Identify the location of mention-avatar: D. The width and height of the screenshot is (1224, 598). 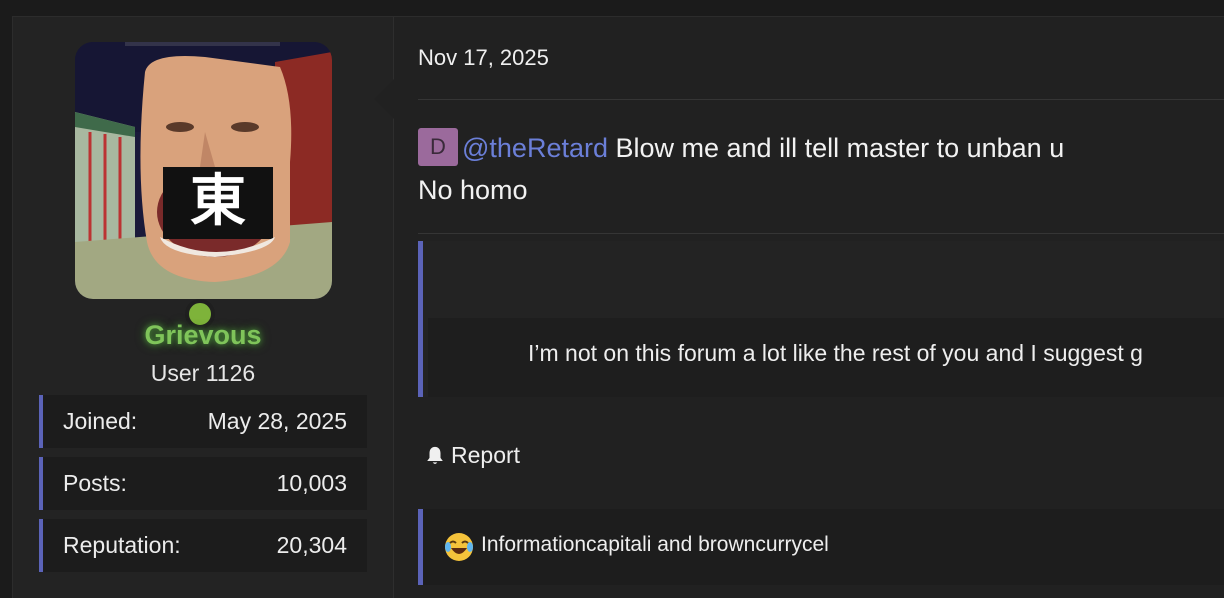
(438, 146).